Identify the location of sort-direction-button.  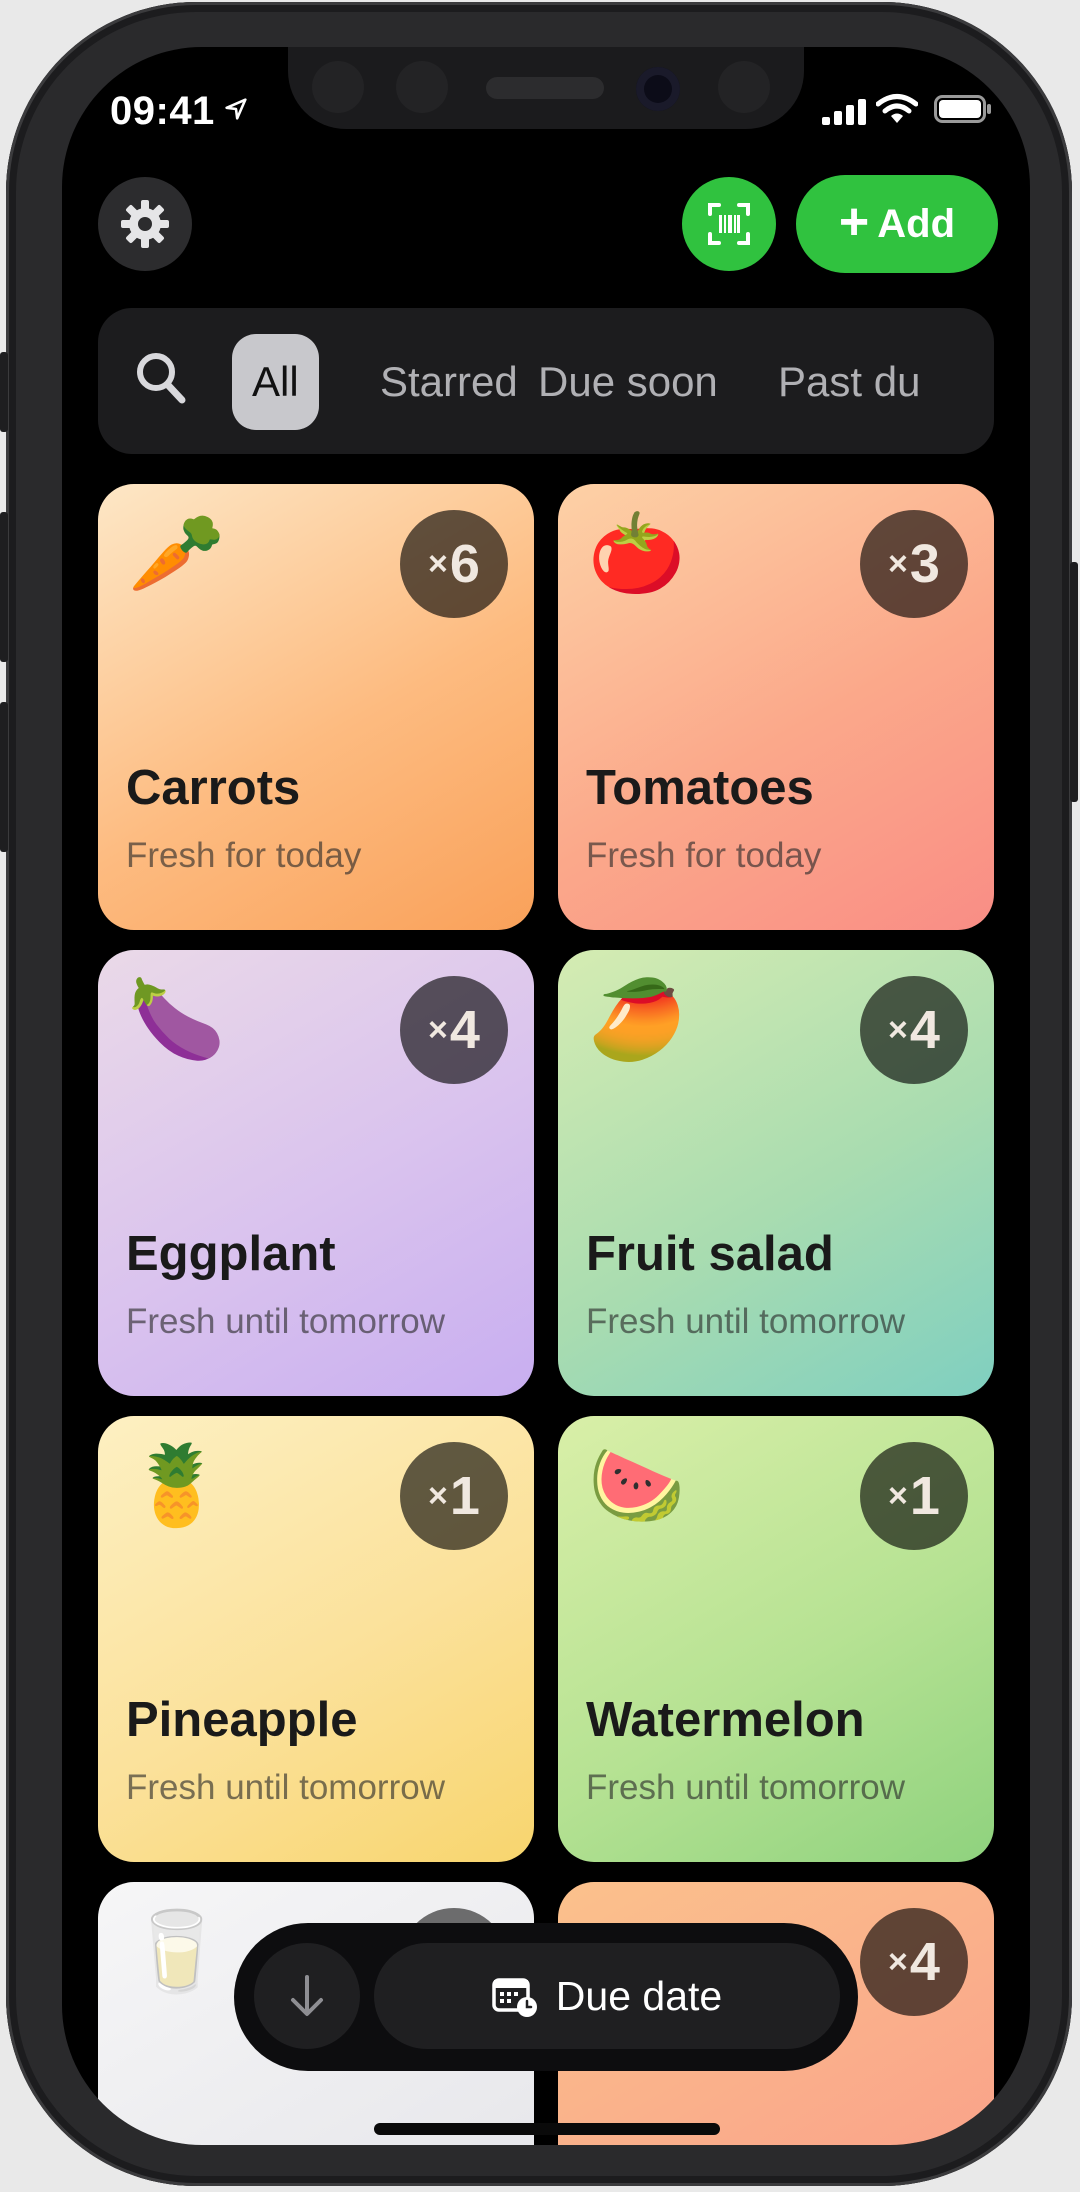
(307, 1996).